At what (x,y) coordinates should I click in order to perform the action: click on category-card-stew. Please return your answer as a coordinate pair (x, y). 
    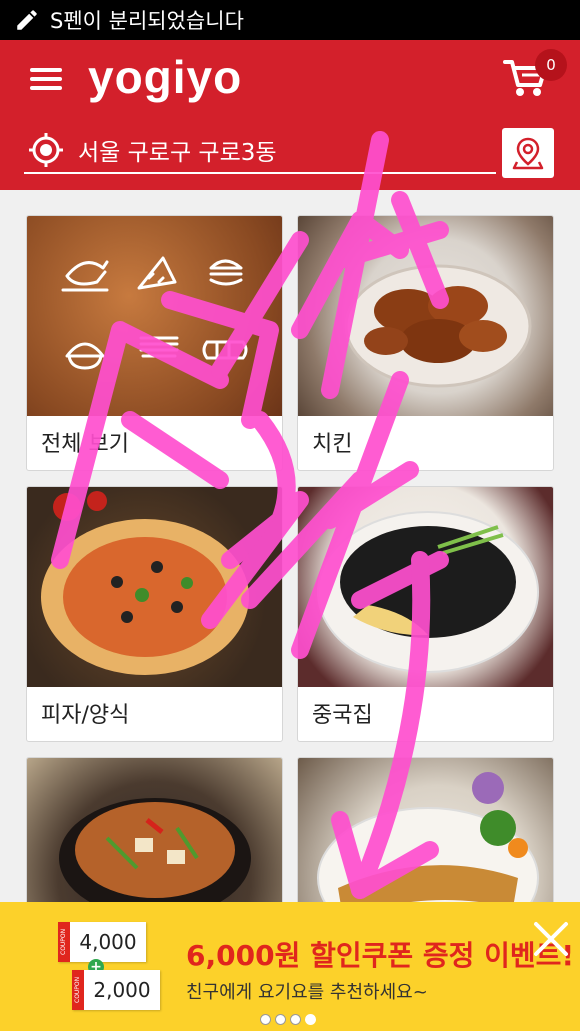
    Looking at the image, I should click on (154, 829).